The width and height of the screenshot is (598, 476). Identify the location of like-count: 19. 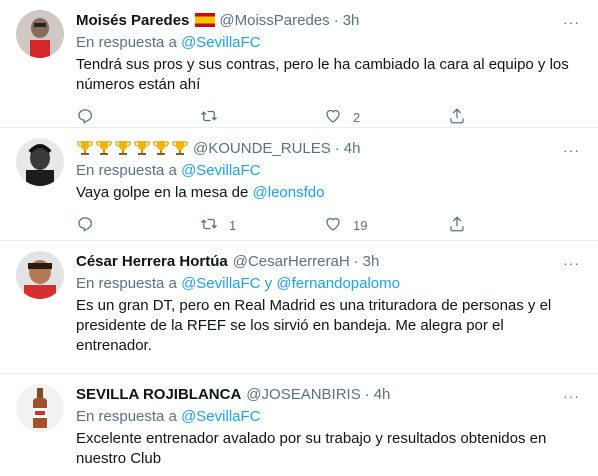
(360, 225).